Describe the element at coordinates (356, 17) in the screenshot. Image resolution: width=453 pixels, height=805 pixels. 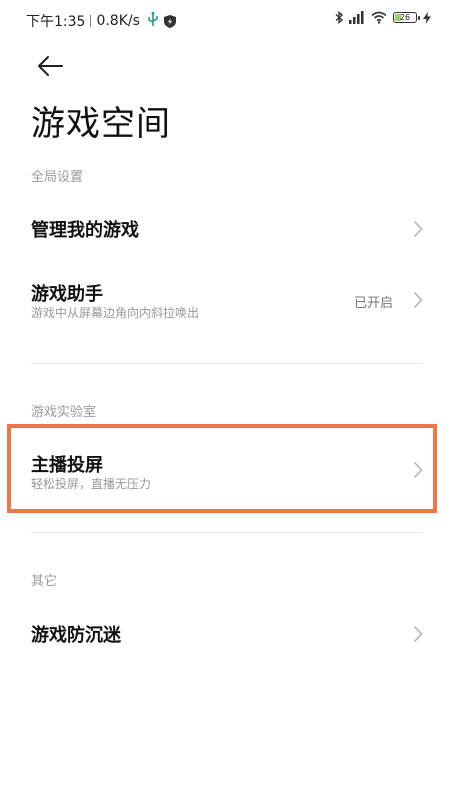
I see `signal-icon` at that location.